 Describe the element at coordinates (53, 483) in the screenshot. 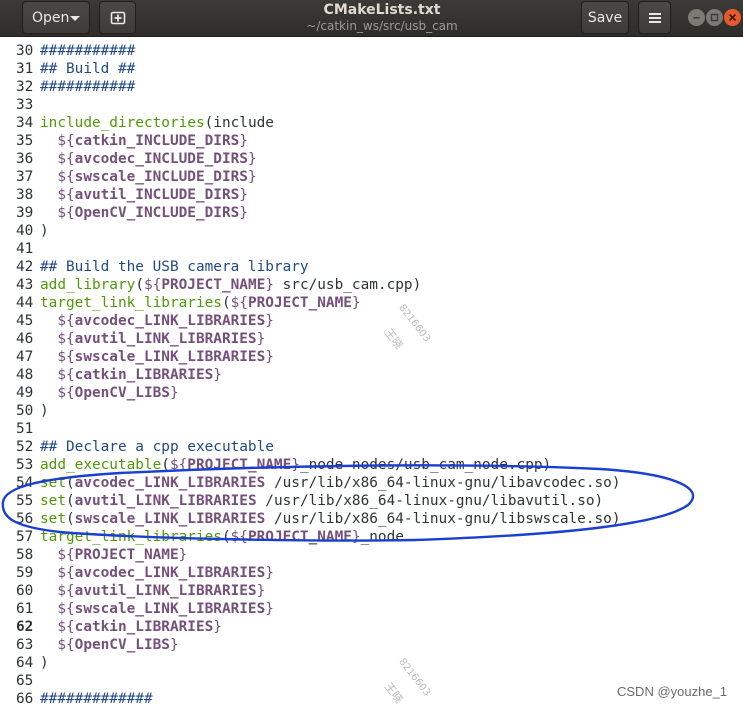

I see `code-token: set` at that location.